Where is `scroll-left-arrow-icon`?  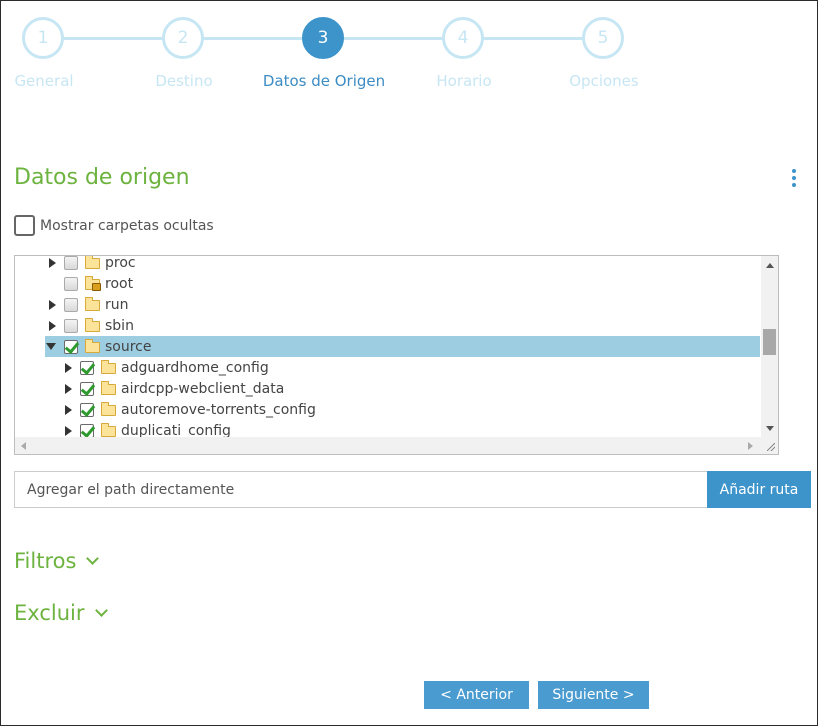 scroll-left-arrow-icon is located at coordinates (23, 446).